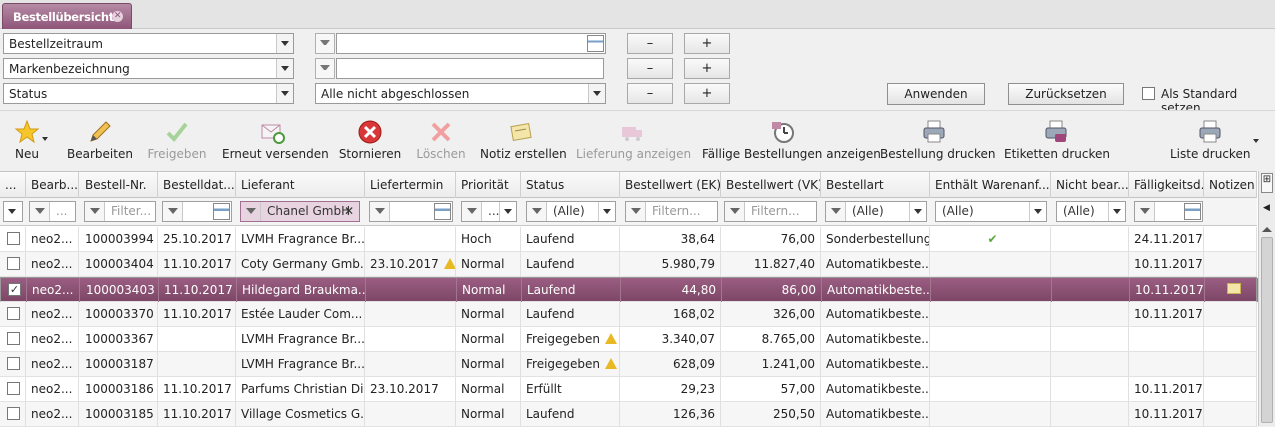  Describe the element at coordinates (300, 185) in the screenshot. I see `header-col-lieferant: Lieferant` at that location.